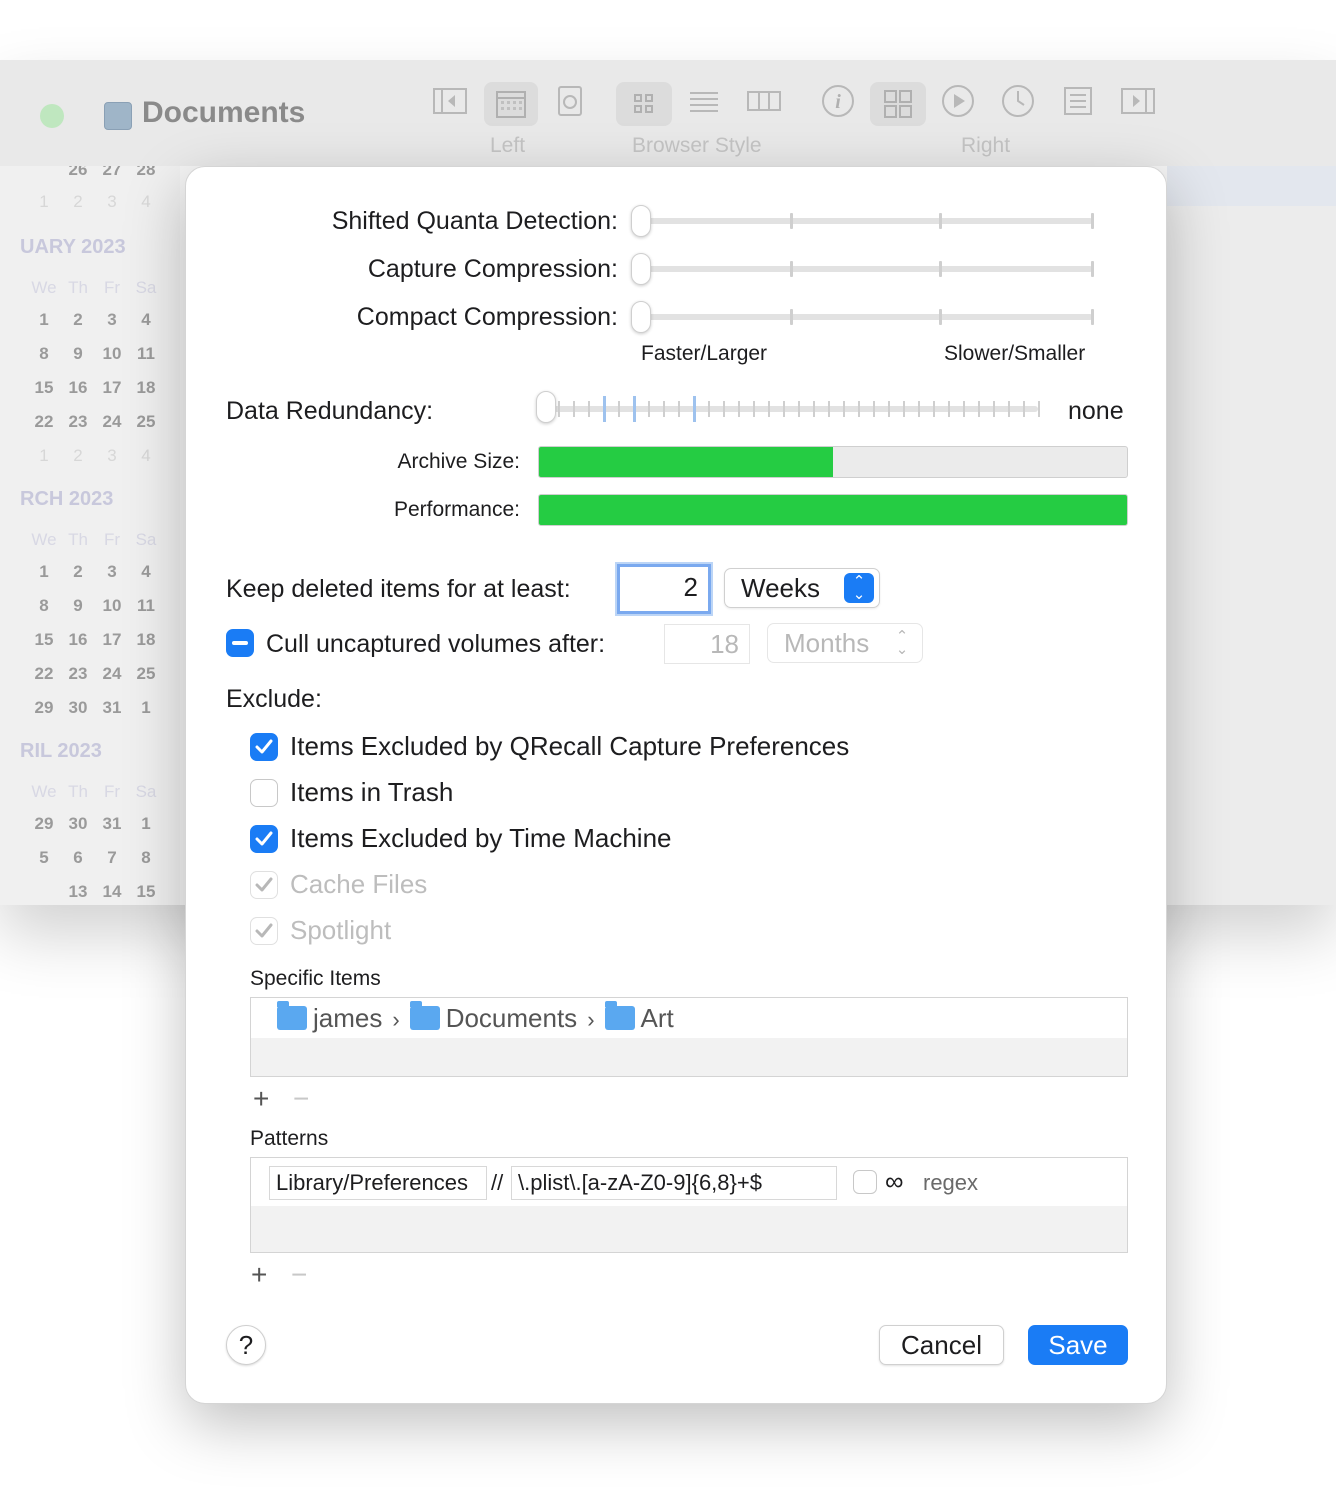  I want to click on window-zoom-button, so click(52, 116).